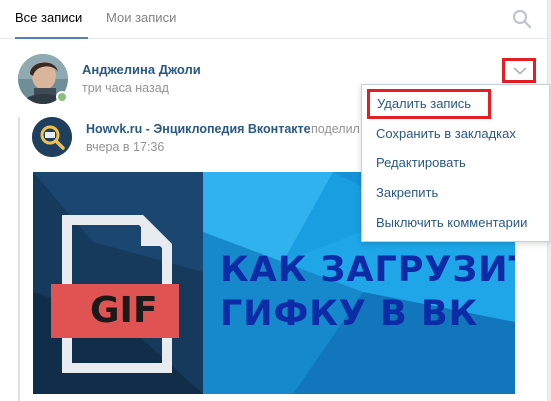 This screenshot has width=551, height=401. I want to click on tab-my-posts: Мои записи, so click(141, 19).